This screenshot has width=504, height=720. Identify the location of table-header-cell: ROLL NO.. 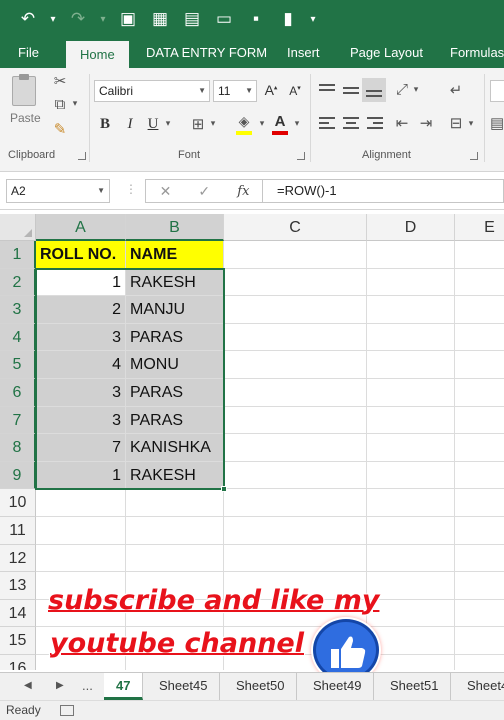
(81, 255).